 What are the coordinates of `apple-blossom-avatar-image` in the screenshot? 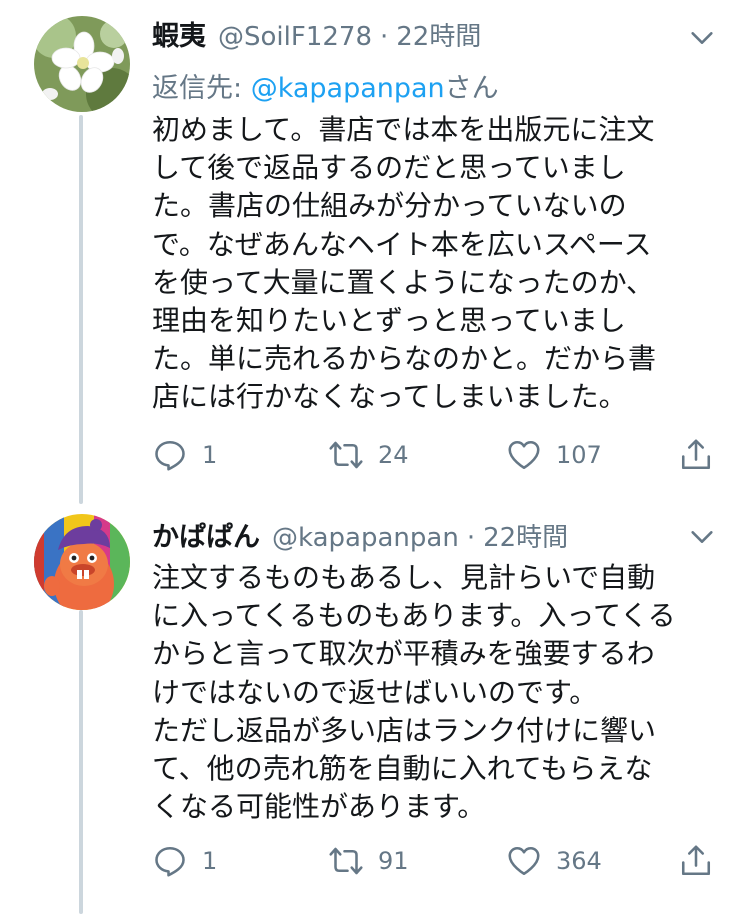 It's located at (82, 64).